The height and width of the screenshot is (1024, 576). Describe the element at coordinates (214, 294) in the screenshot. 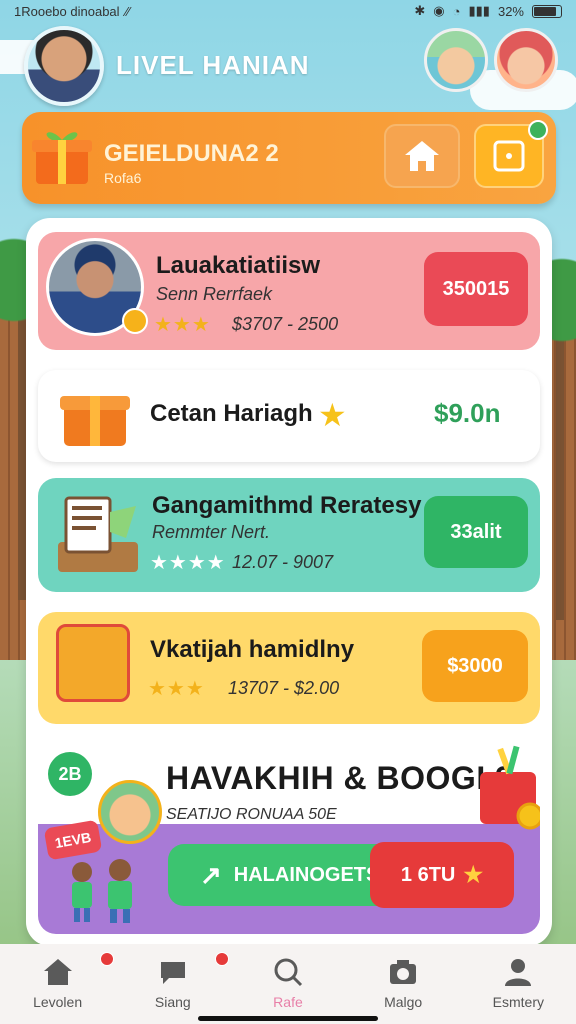

I see `offer-subtitle: Senn Rerrfaek` at that location.